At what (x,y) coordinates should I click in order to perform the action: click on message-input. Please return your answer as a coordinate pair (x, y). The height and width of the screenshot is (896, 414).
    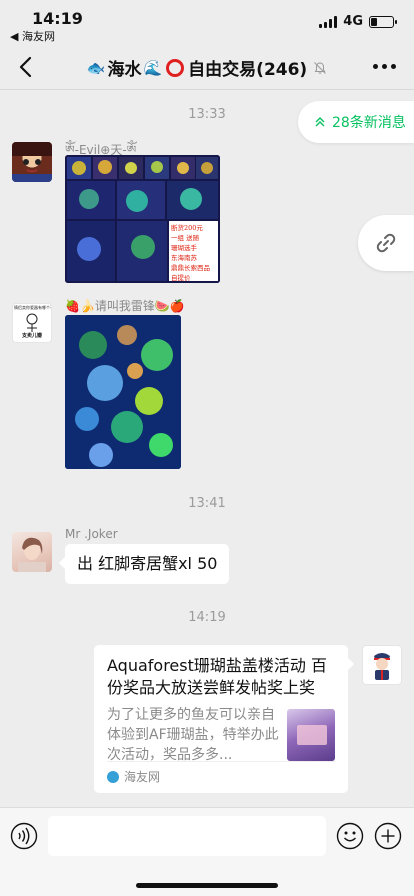
    Looking at the image, I should click on (187, 836).